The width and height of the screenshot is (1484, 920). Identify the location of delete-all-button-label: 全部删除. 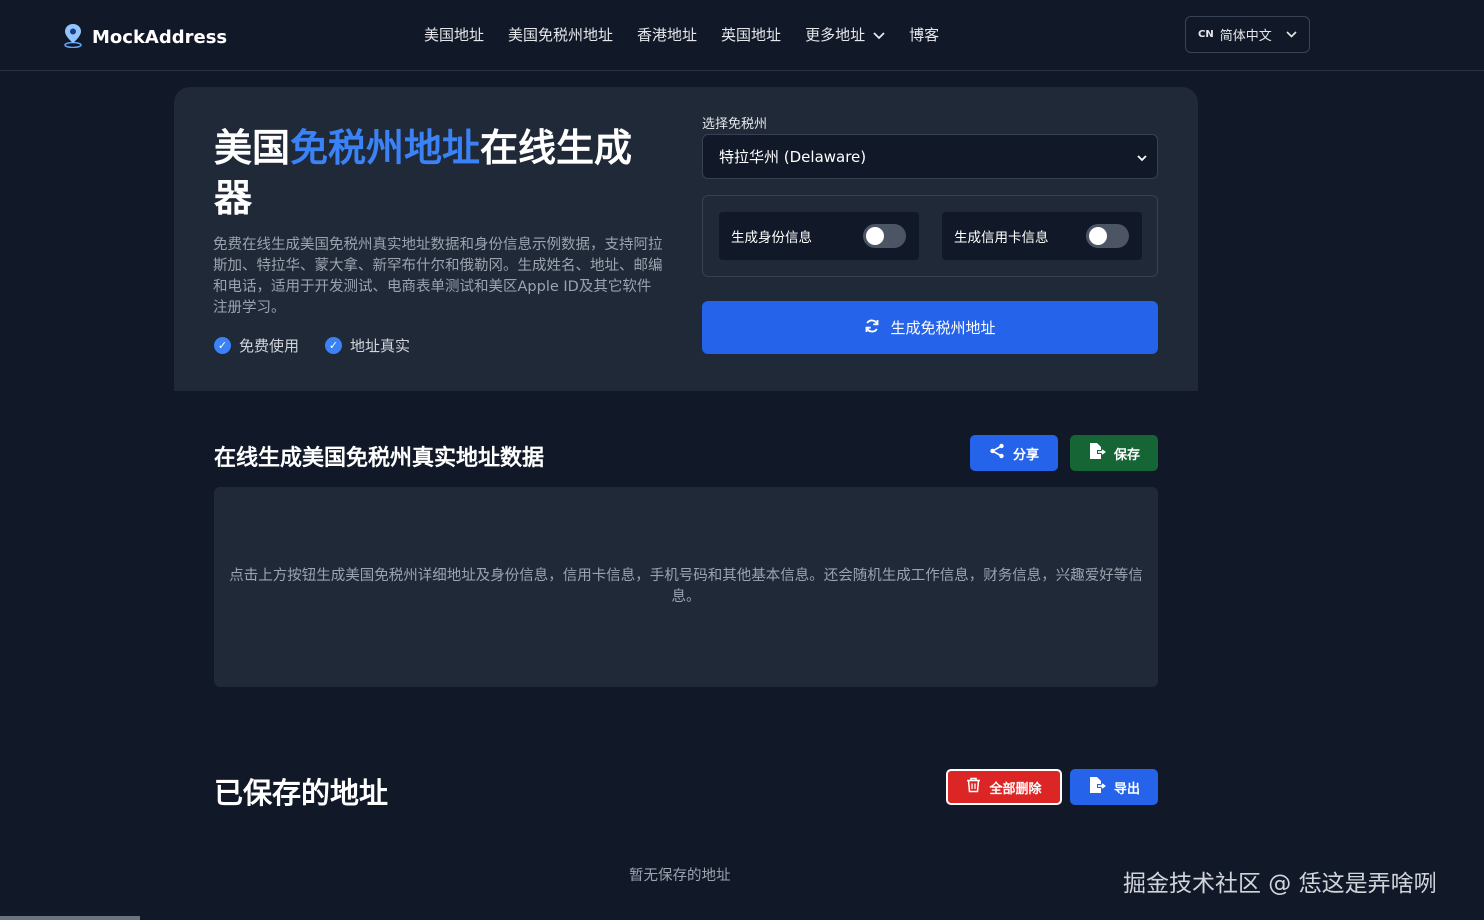
(1015, 789).